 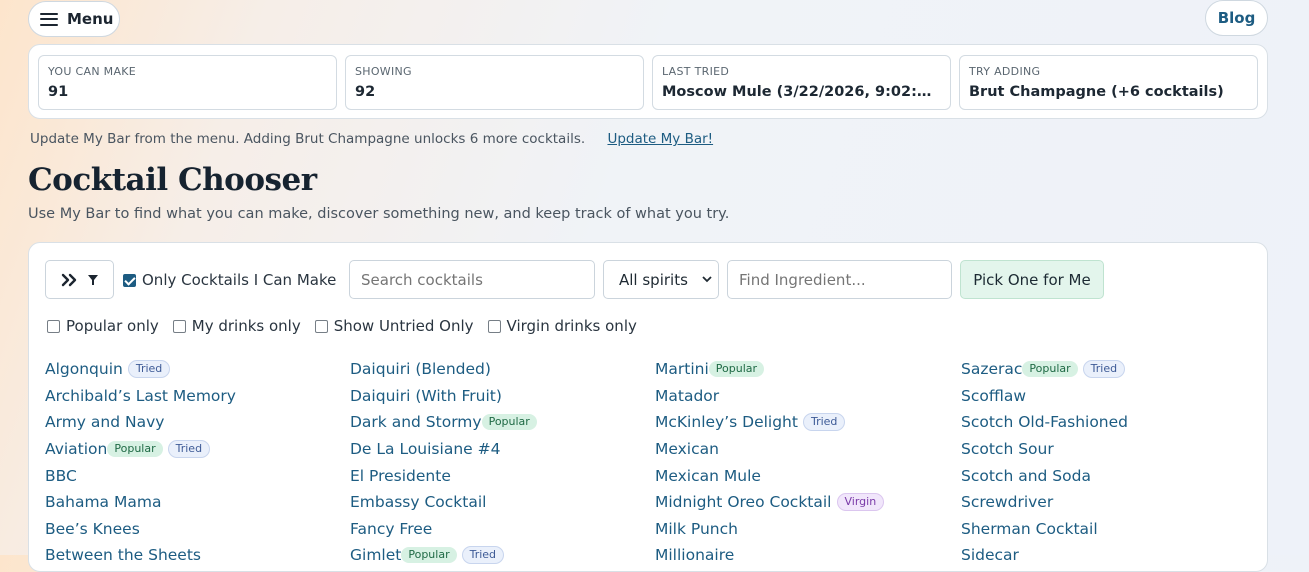 What do you see at coordinates (661, 279) in the screenshot?
I see `spirit-select: All spirits` at bounding box center [661, 279].